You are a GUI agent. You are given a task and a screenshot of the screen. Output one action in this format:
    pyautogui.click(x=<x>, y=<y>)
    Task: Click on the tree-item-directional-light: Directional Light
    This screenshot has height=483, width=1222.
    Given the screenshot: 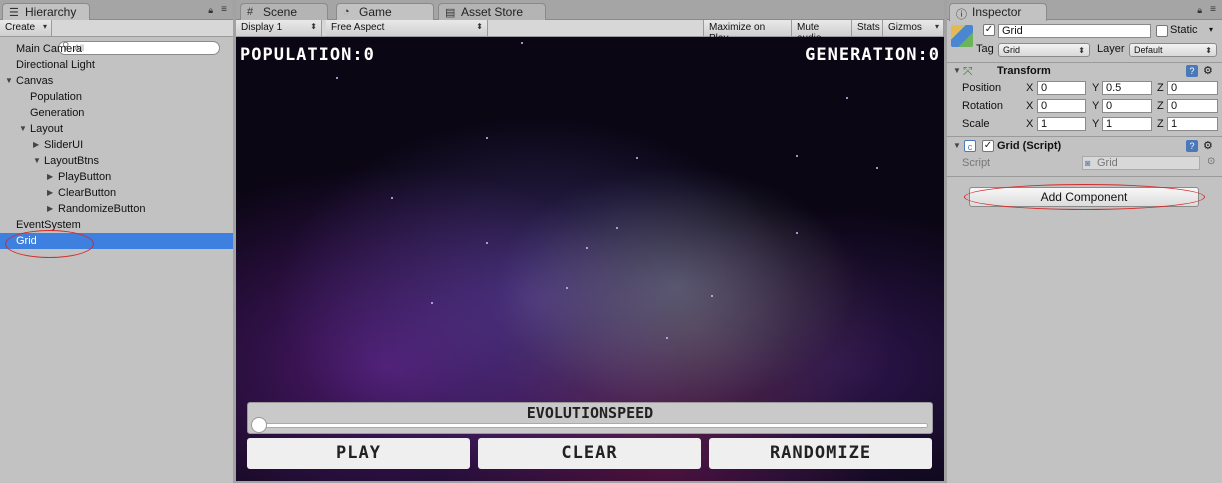 What is the action you would take?
    pyautogui.click(x=116, y=65)
    